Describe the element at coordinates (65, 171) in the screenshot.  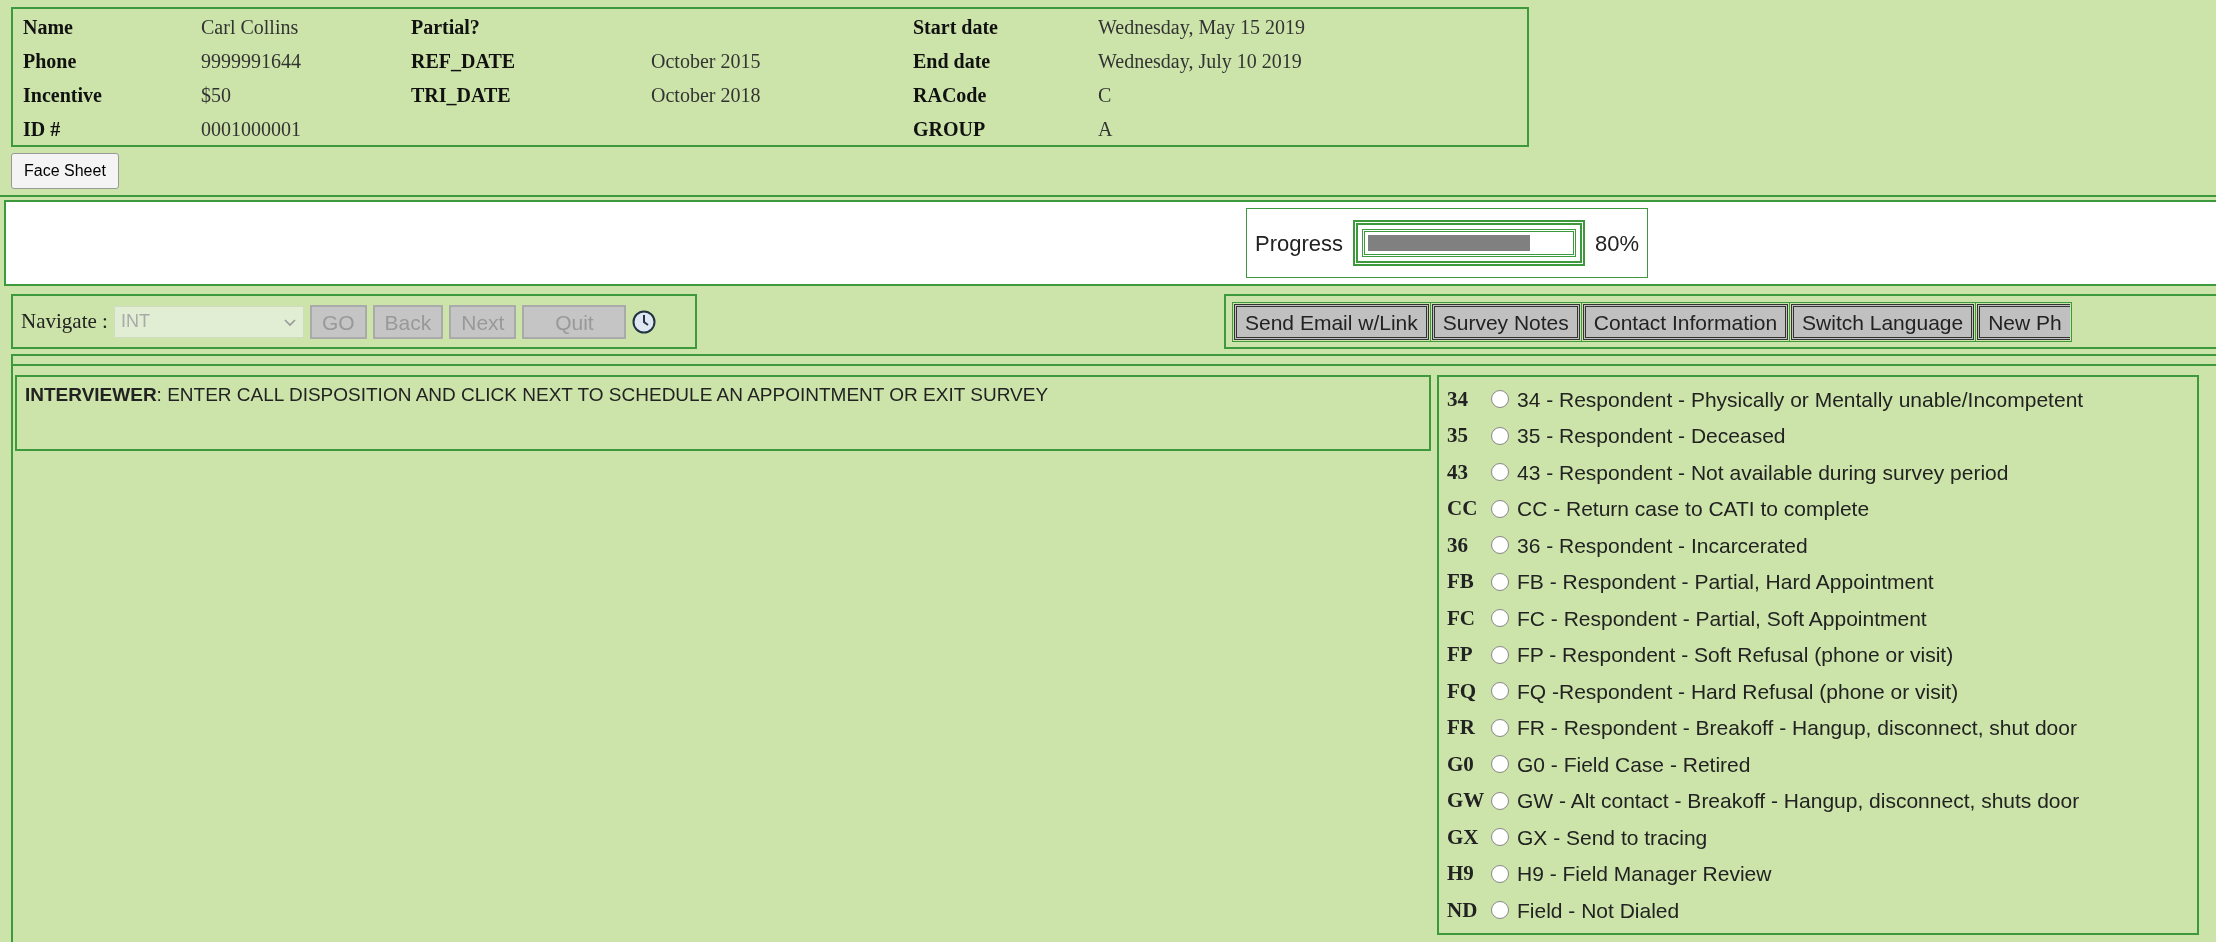
I see `face-sheet-button: Face Sheet` at that location.